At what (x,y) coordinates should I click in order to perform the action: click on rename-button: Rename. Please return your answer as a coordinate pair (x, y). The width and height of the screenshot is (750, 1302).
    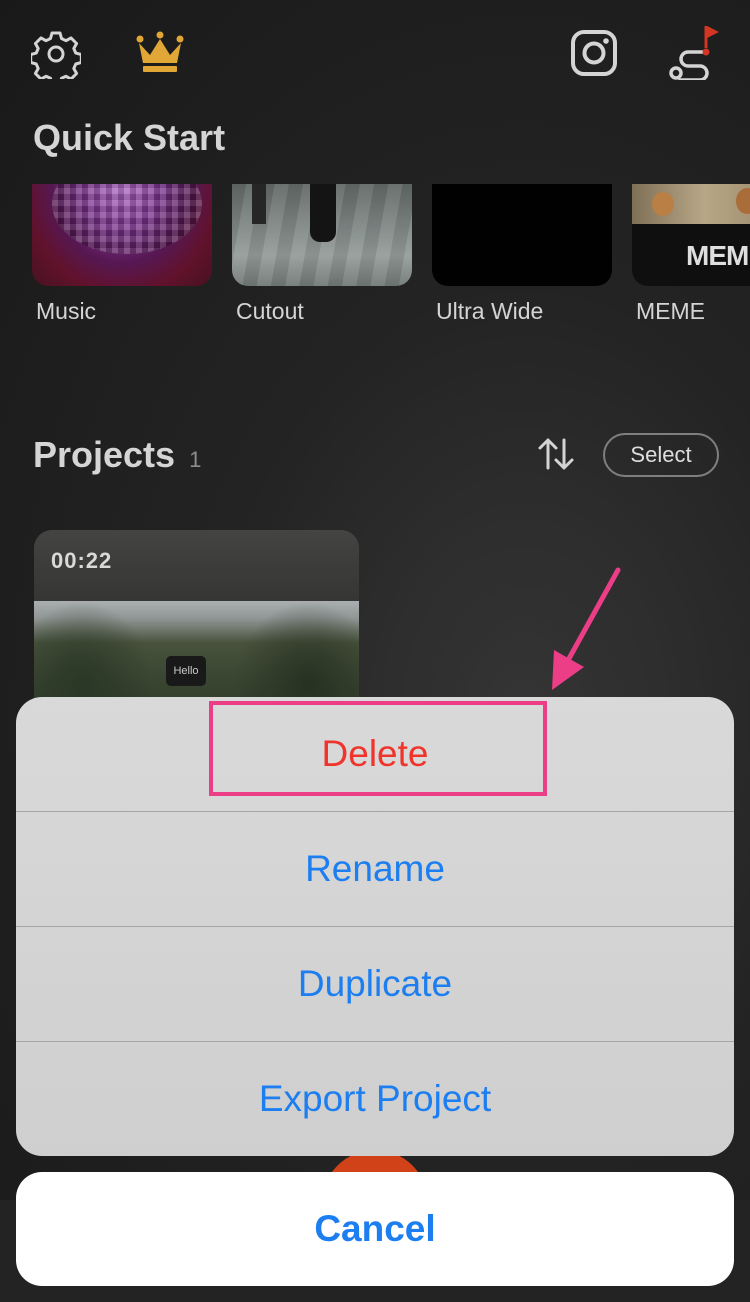
    Looking at the image, I should click on (375, 869).